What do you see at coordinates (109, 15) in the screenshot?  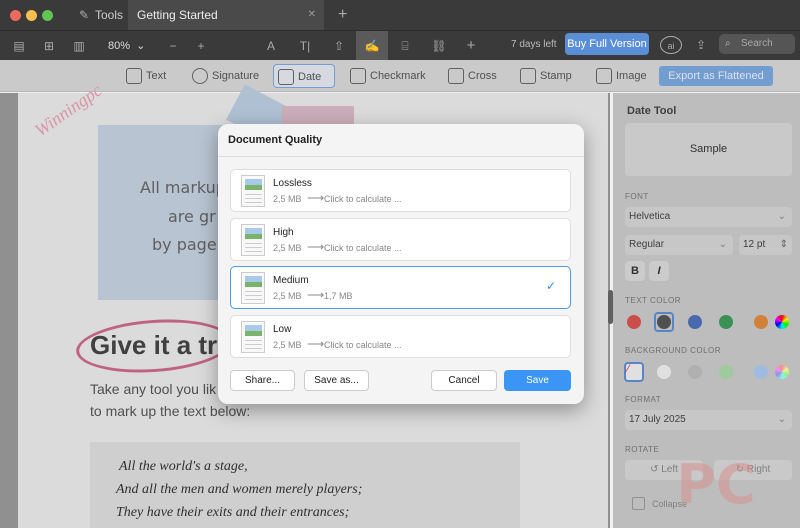 I see `tab-tools-label: Tools` at bounding box center [109, 15].